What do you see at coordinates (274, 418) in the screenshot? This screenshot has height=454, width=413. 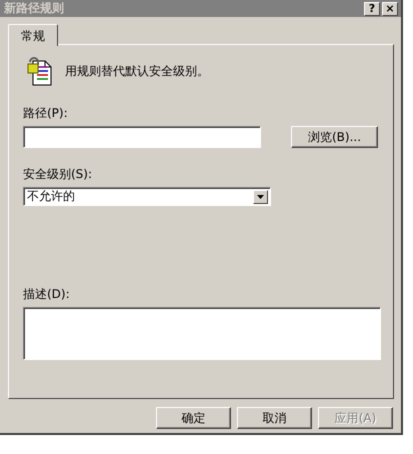 I see `dialog-button: 取消` at bounding box center [274, 418].